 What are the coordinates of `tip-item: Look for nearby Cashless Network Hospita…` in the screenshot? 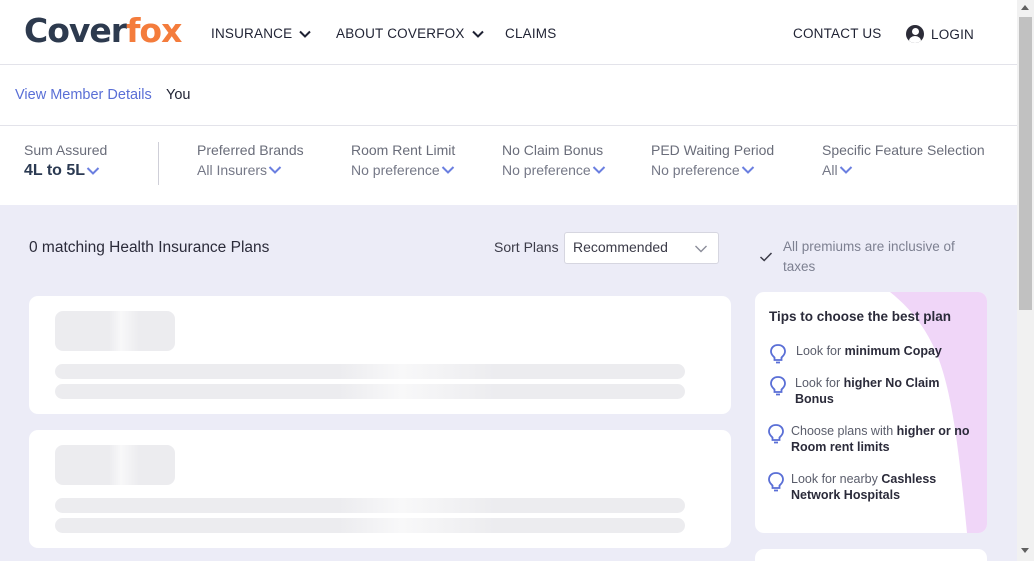 It's located at (876, 487).